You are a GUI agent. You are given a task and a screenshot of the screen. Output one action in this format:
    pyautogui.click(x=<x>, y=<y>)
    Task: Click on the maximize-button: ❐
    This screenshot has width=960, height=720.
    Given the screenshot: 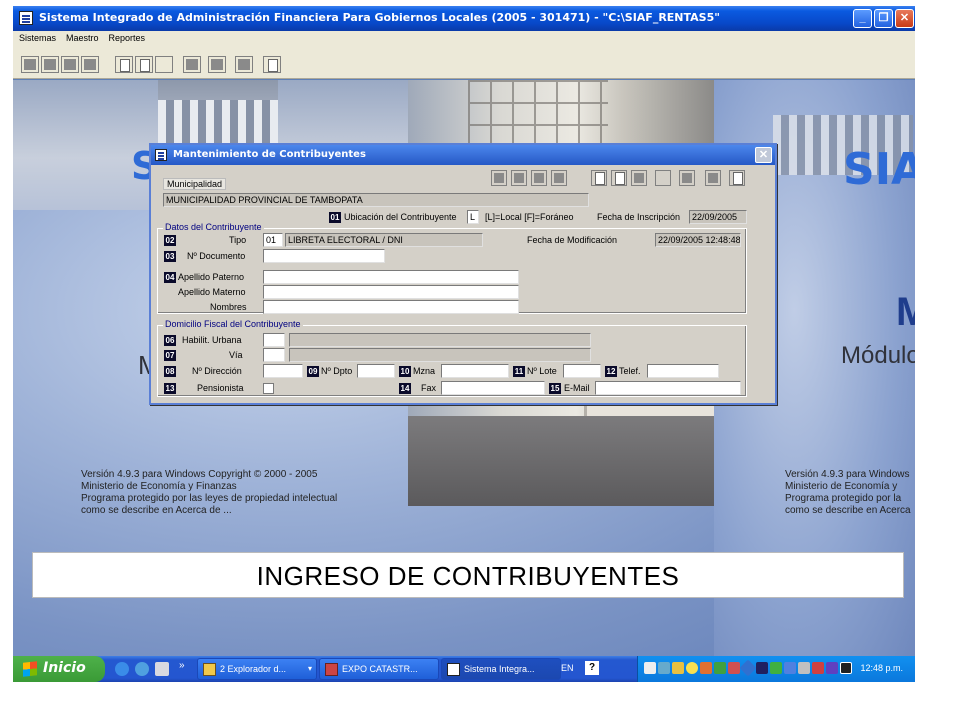 What is the action you would take?
    pyautogui.click(x=883, y=18)
    